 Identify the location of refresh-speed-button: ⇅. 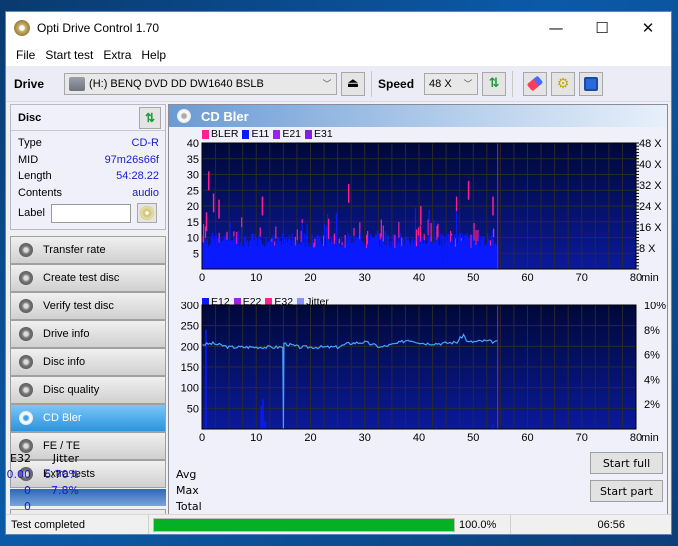
(494, 83).